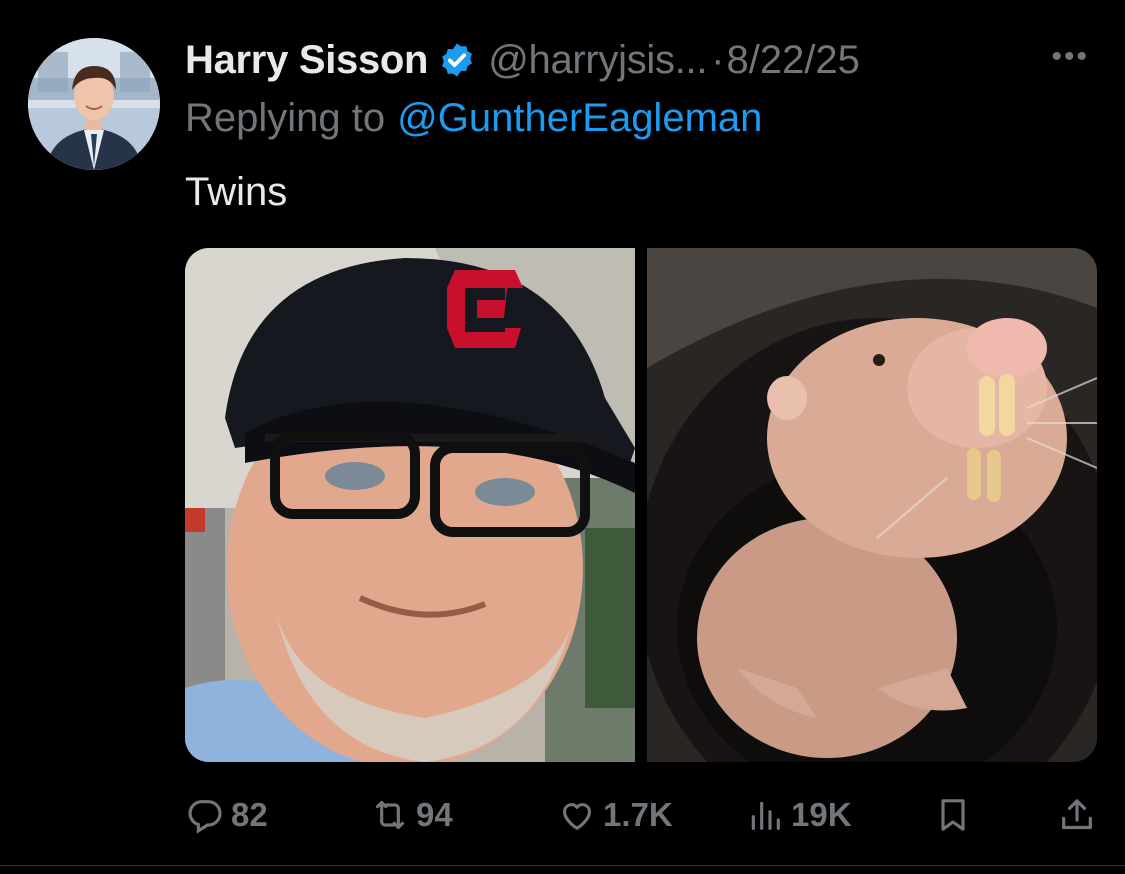  I want to click on replying-to-label: Replying to, so click(285, 117).